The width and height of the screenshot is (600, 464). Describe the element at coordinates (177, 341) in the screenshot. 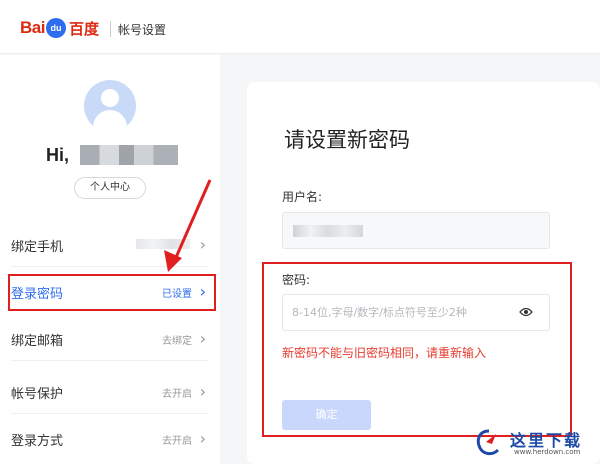

I see `sidebar-item-status: 去绑定` at that location.